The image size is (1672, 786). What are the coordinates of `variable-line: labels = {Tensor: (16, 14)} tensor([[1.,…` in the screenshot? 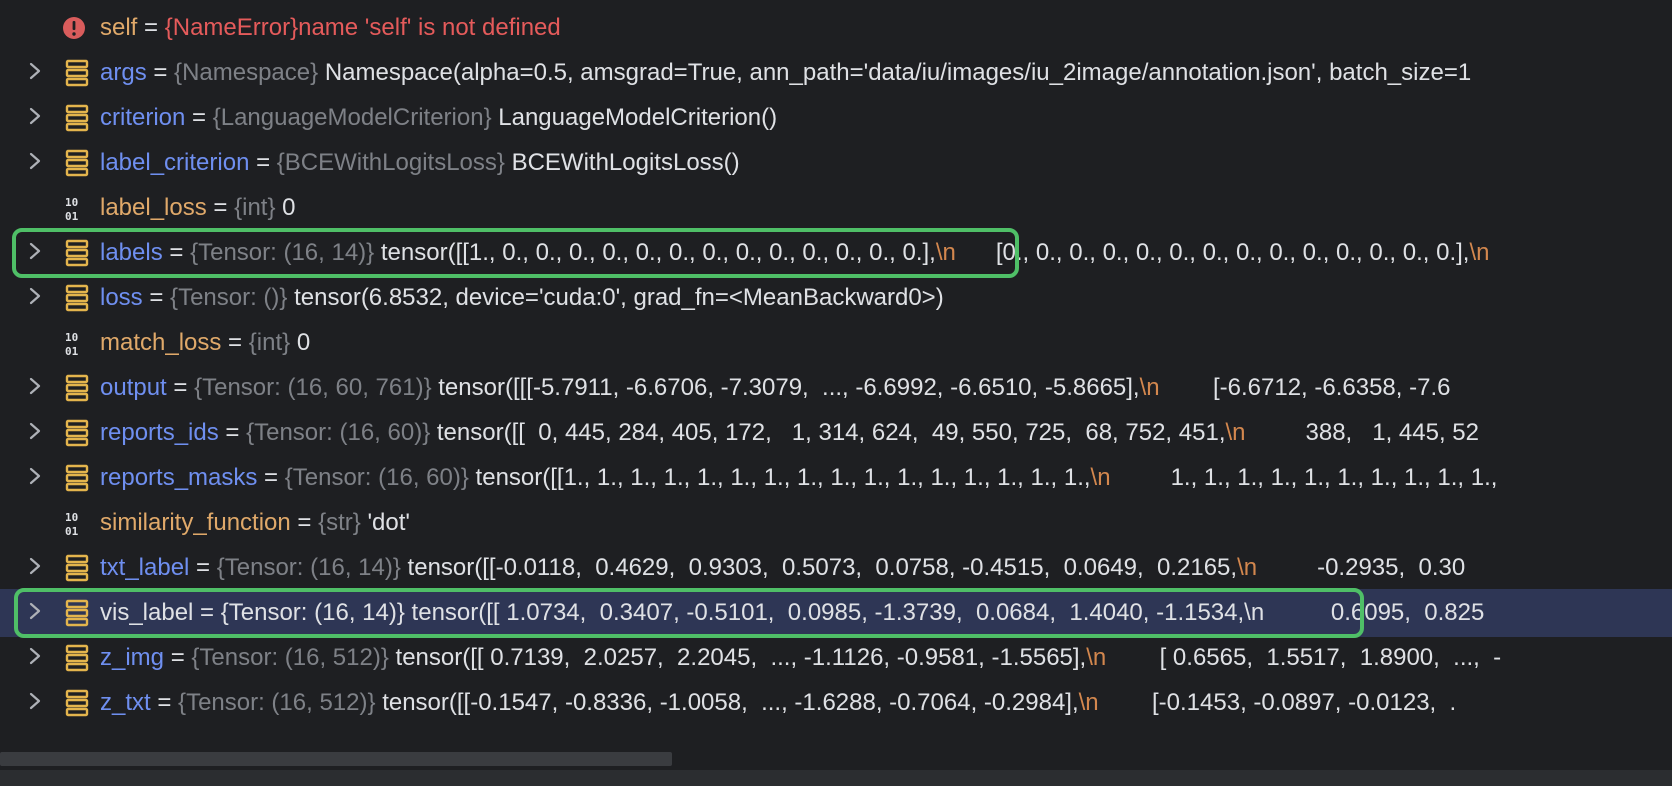 It's located at (794, 253).